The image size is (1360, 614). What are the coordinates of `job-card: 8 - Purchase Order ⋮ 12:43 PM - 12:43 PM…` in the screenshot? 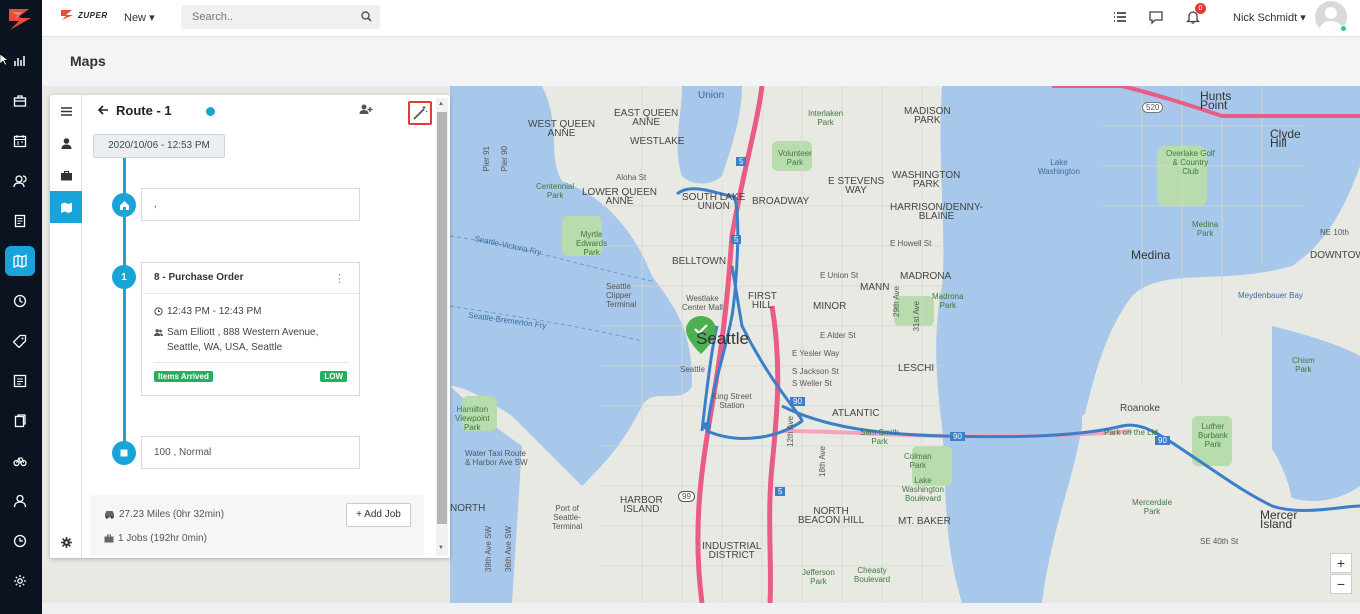 It's located at (250, 329).